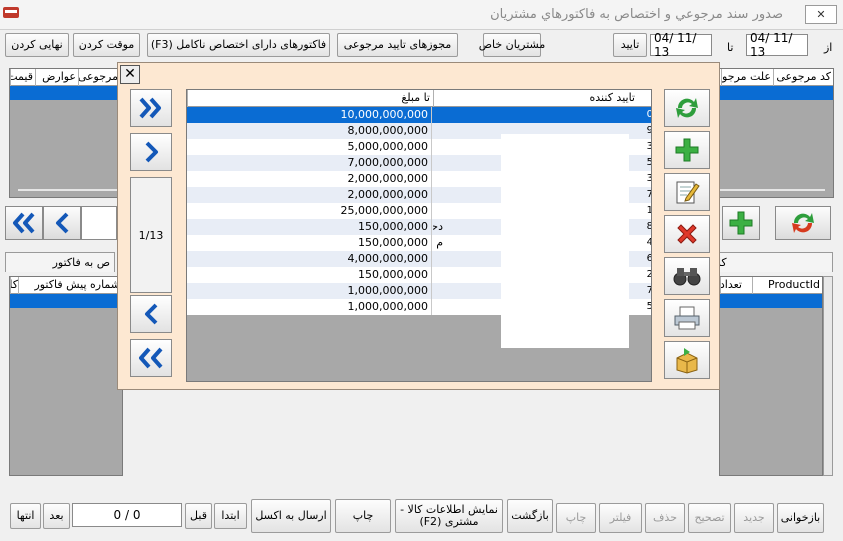  I want to click on amount-cell: 5,000,000,000, so click(309, 147).